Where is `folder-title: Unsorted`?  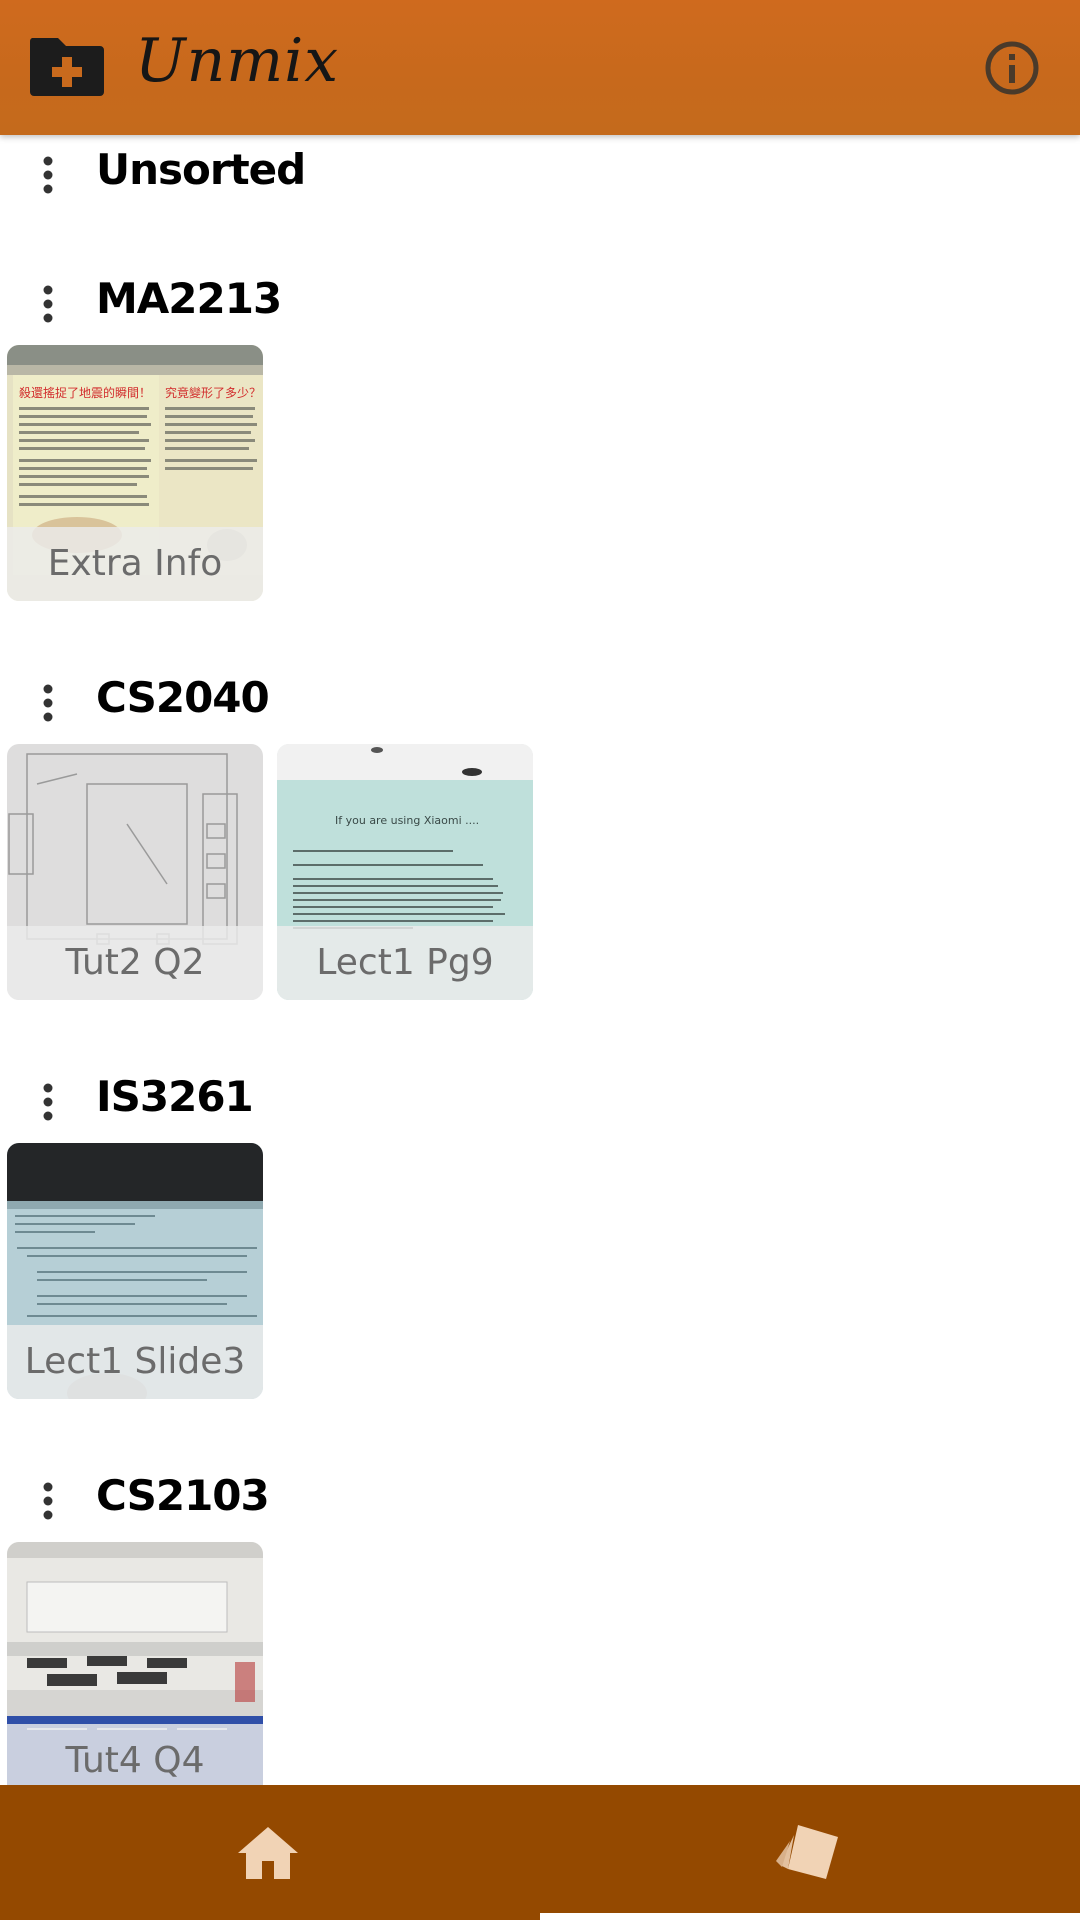
folder-title: Unsorted is located at coordinates (201, 169).